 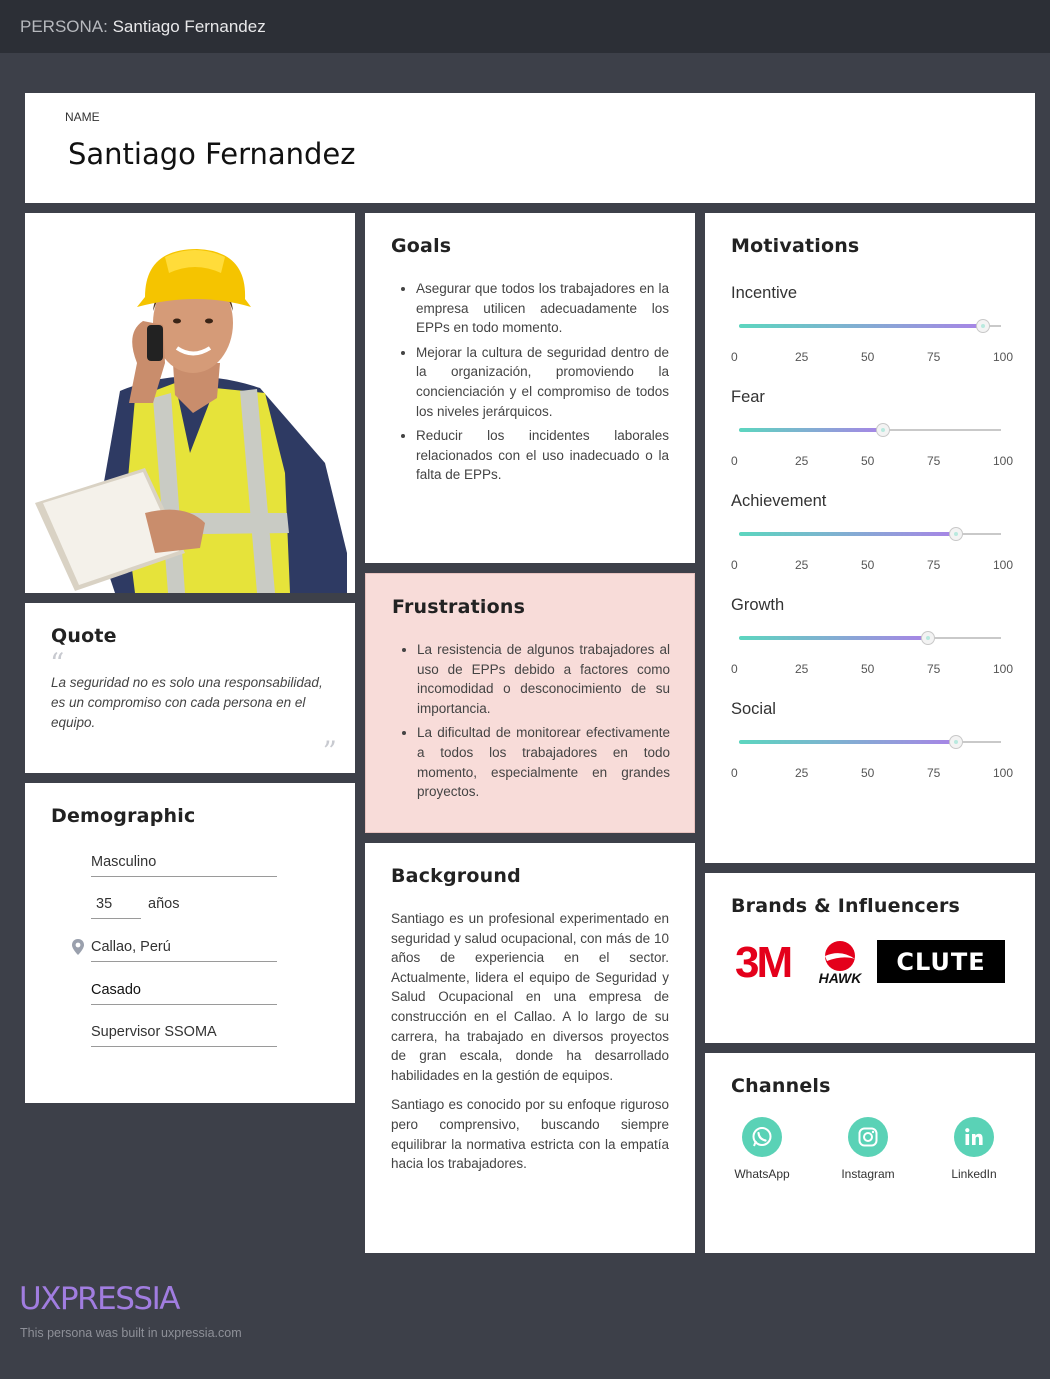 What do you see at coordinates (846, 906) in the screenshot?
I see `brands-heading: Brands & Influencers` at bounding box center [846, 906].